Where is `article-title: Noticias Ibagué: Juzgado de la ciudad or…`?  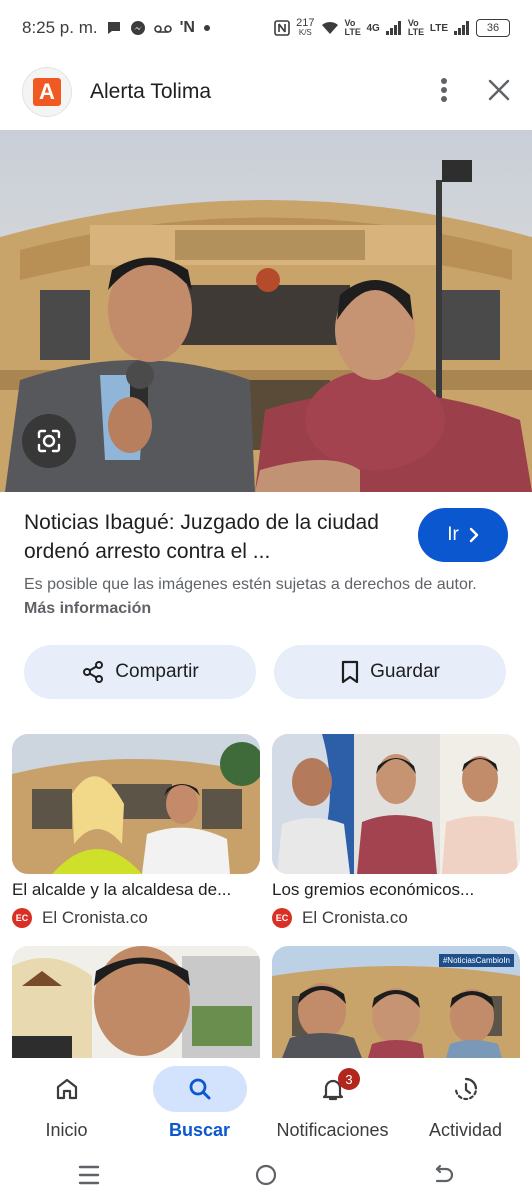
article-title: Noticias Ibagué: Juzgado de la ciudad or… is located at coordinates (214, 537).